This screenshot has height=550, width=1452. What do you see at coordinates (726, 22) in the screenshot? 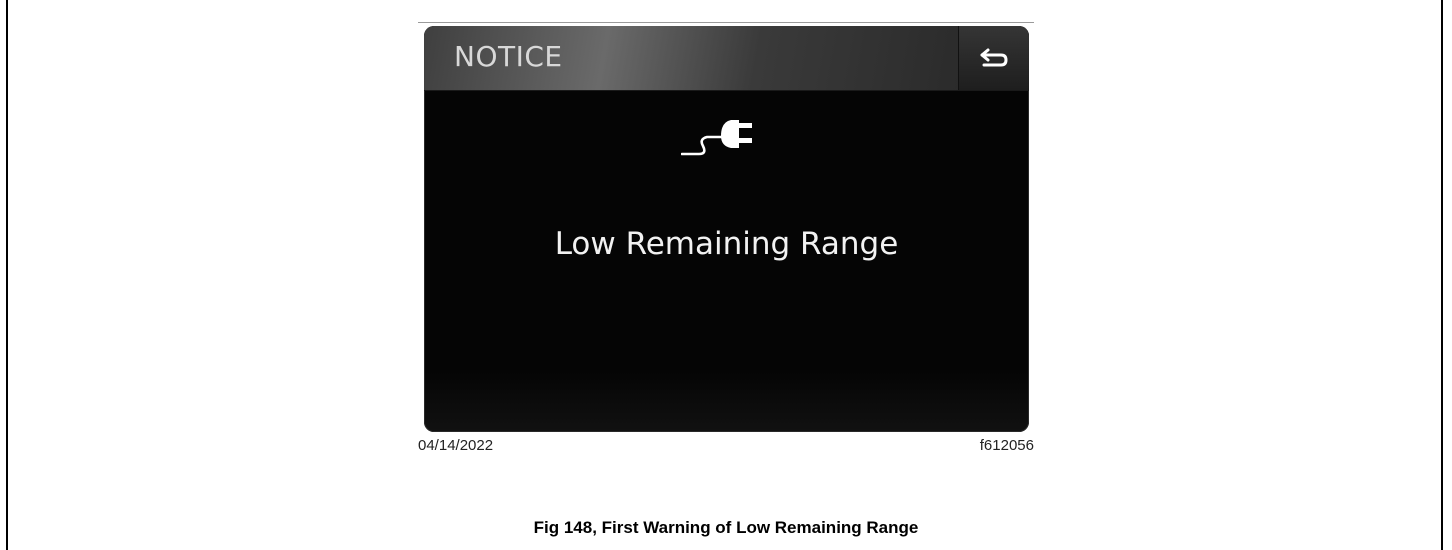
I see `top-rule` at bounding box center [726, 22].